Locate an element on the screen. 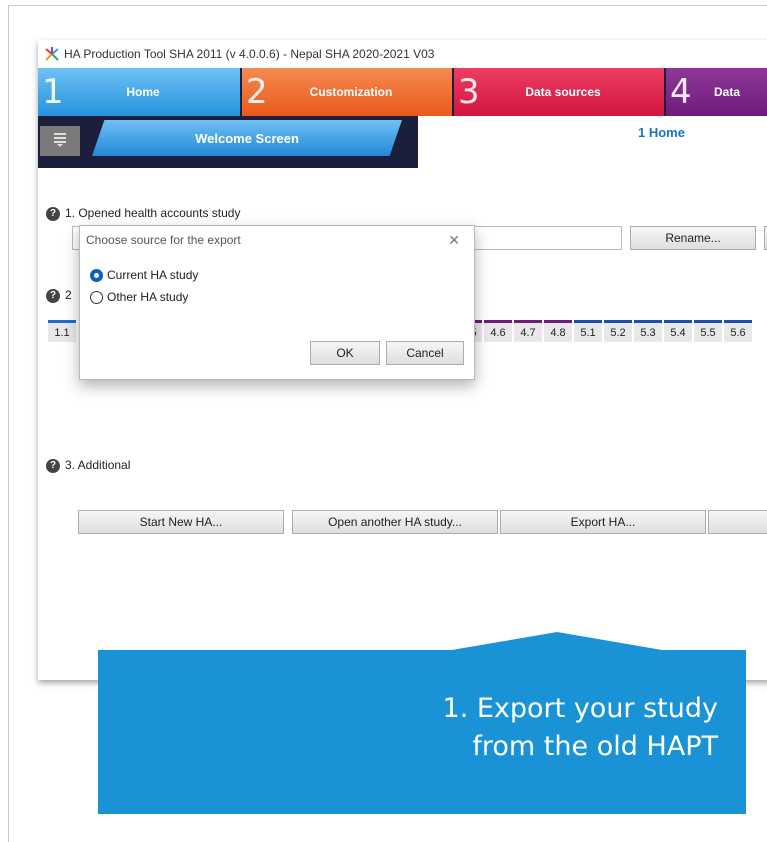  option-current-study: Current HA study is located at coordinates (144, 275).